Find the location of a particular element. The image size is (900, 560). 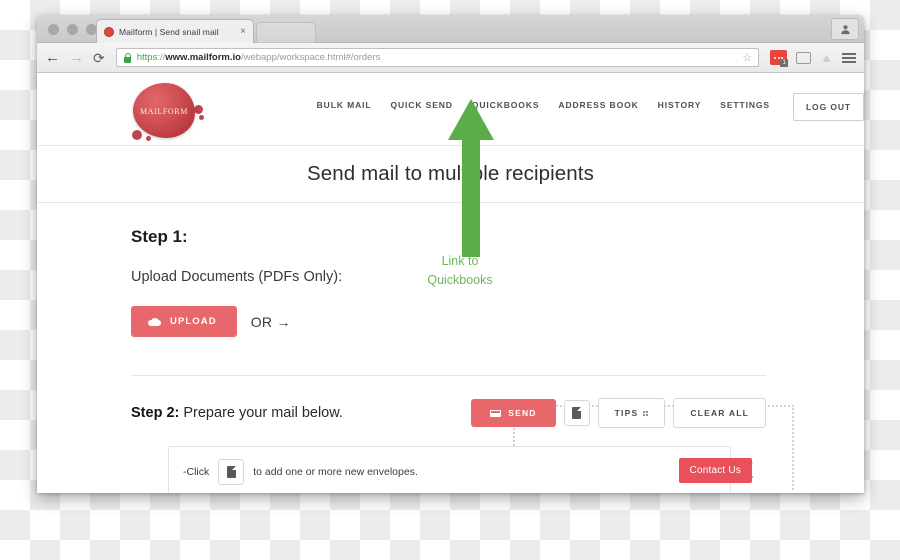

logo-text: MAILFORM is located at coordinates (164, 111).